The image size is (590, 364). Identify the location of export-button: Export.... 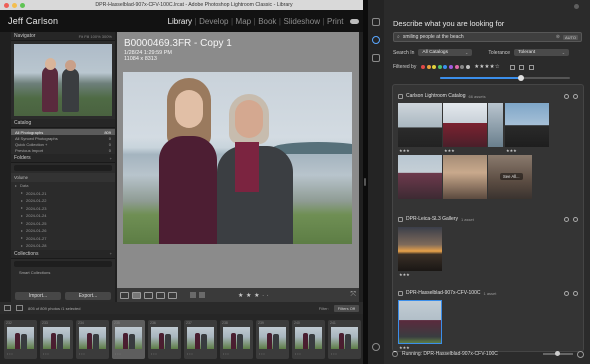
(88, 296).